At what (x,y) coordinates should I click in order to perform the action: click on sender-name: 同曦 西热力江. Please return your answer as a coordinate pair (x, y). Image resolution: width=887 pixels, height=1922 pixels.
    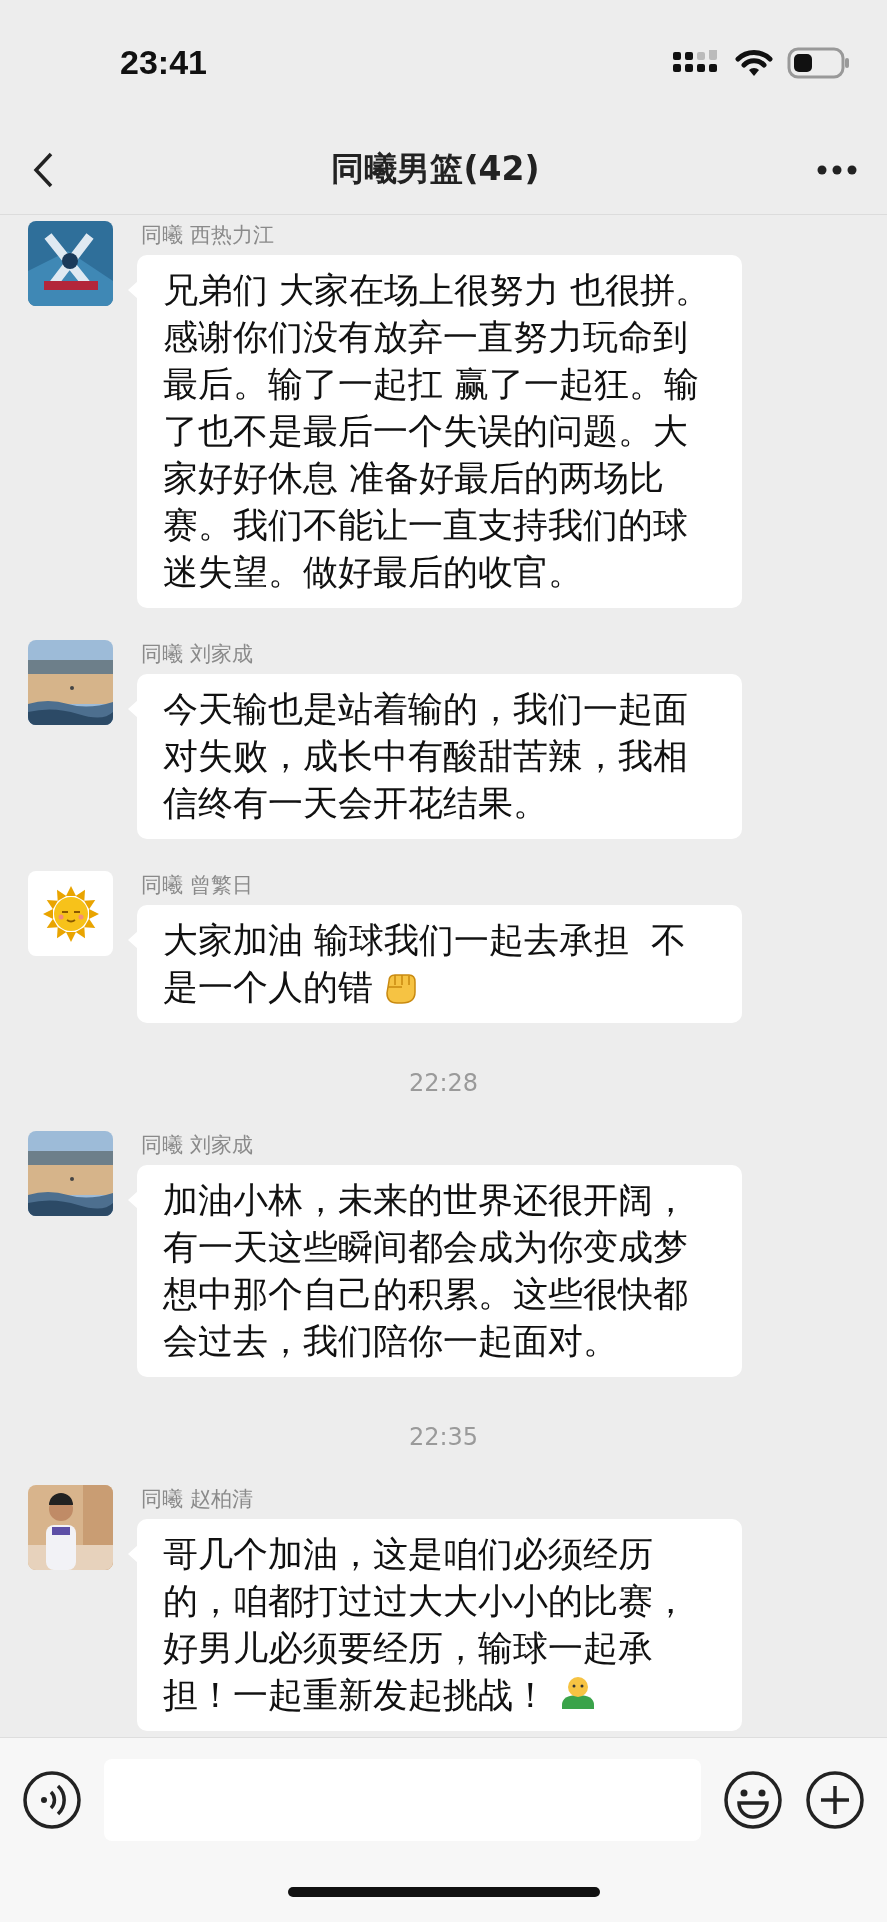
    Looking at the image, I should click on (208, 235).